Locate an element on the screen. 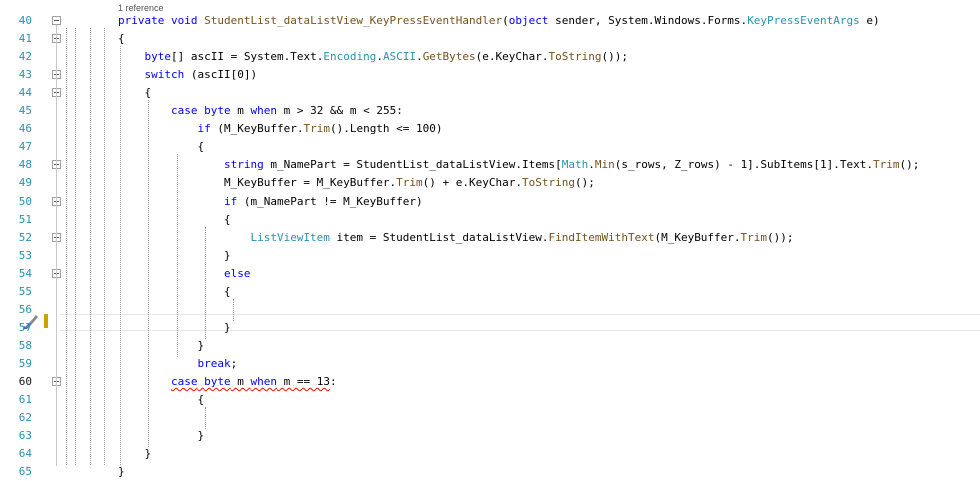  code-line: 62 is located at coordinates (490, 418).